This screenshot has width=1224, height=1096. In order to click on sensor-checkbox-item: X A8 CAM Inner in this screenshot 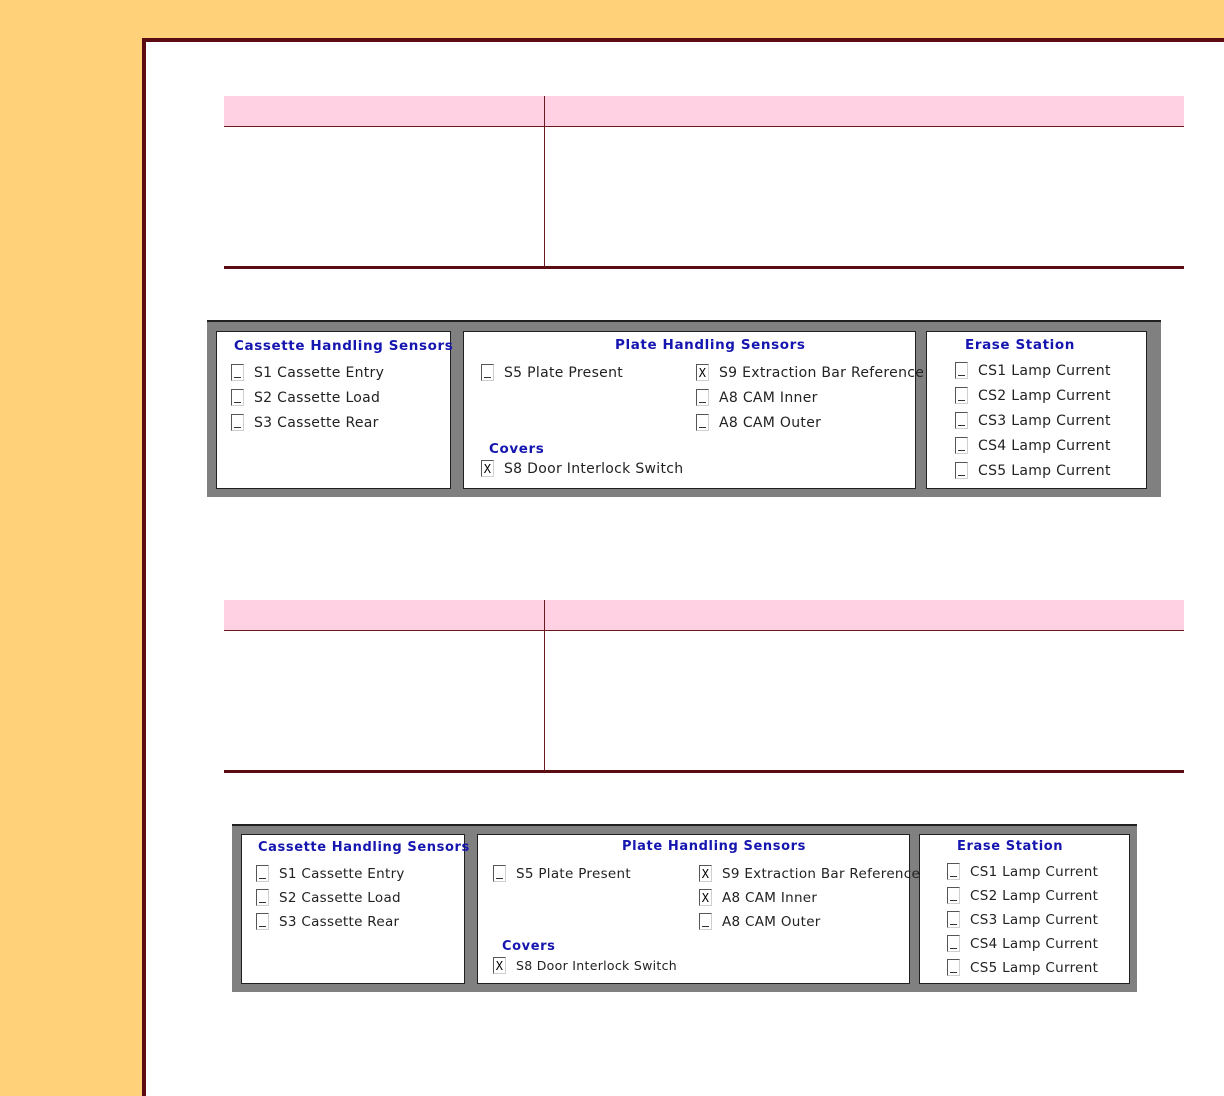, I will do `click(758, 897)`.